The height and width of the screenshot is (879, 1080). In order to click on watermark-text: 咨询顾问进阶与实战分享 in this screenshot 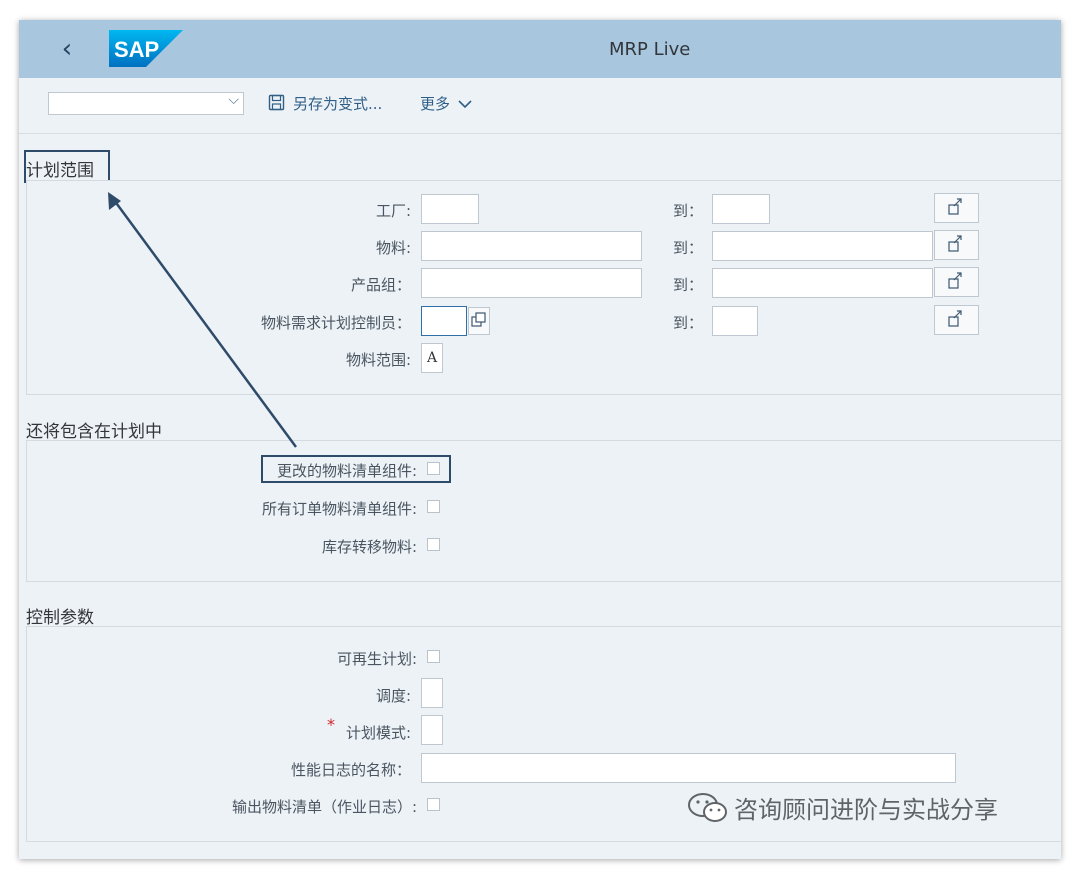, I will do `click(866, 810)`.